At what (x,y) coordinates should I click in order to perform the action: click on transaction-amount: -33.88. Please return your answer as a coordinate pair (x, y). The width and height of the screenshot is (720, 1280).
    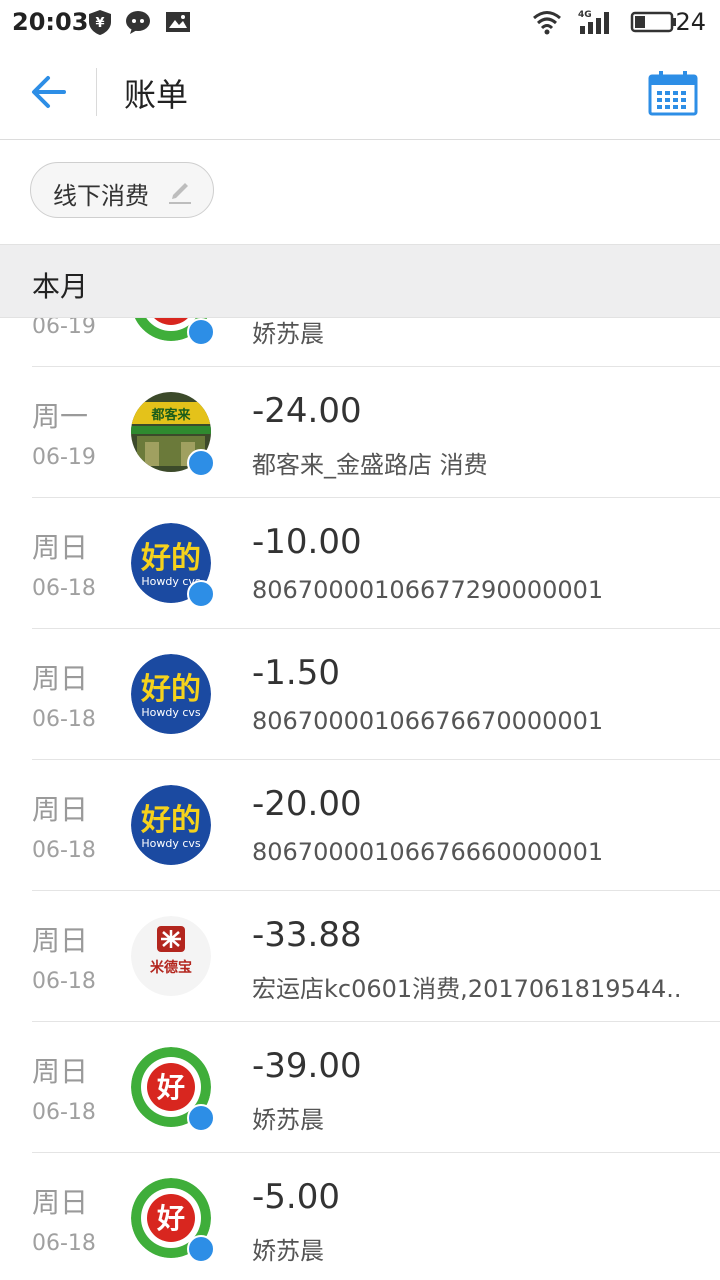
    Looking at the image, I should click on (307, 935).